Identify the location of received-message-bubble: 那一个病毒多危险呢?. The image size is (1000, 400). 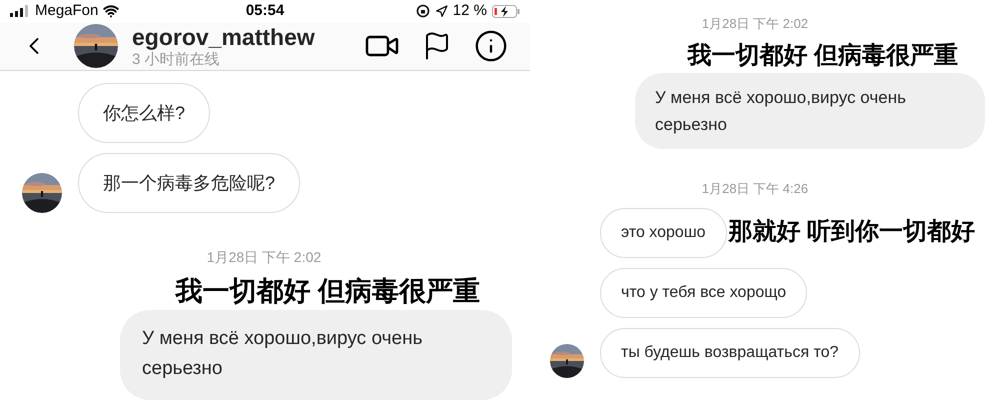
(189, 183).